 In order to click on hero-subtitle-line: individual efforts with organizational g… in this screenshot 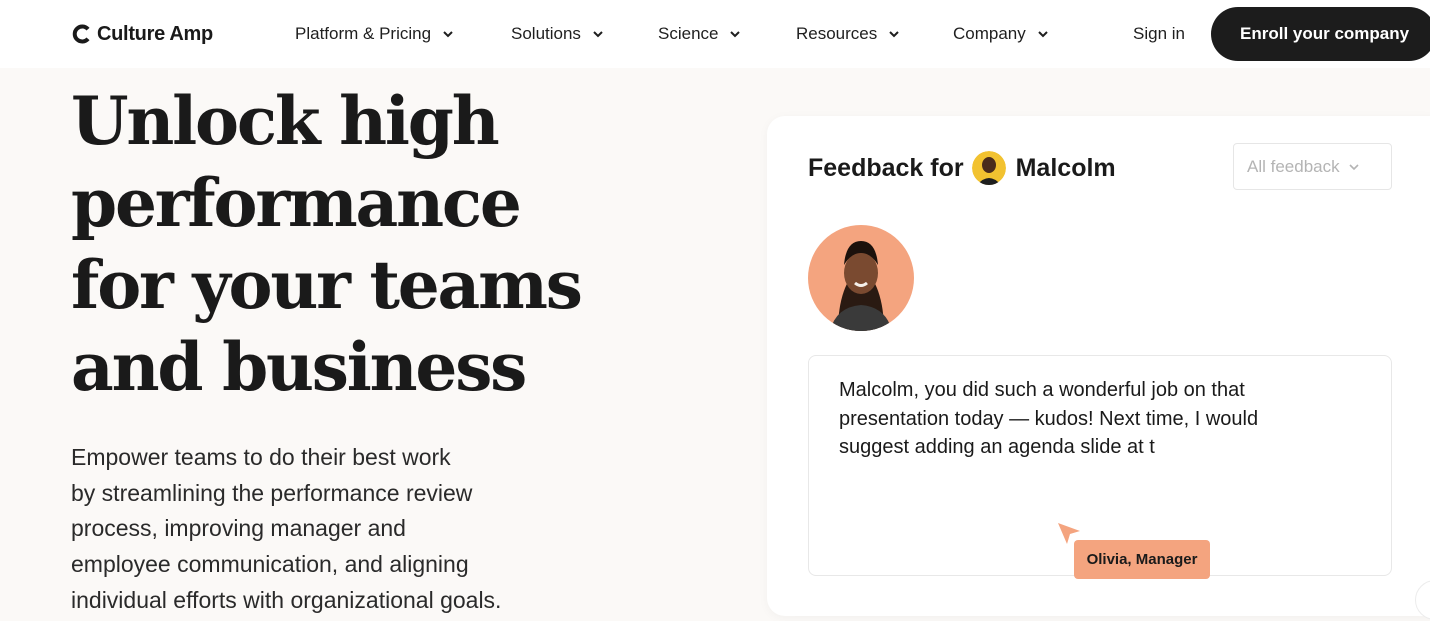, I will do `click(286, 599)`.